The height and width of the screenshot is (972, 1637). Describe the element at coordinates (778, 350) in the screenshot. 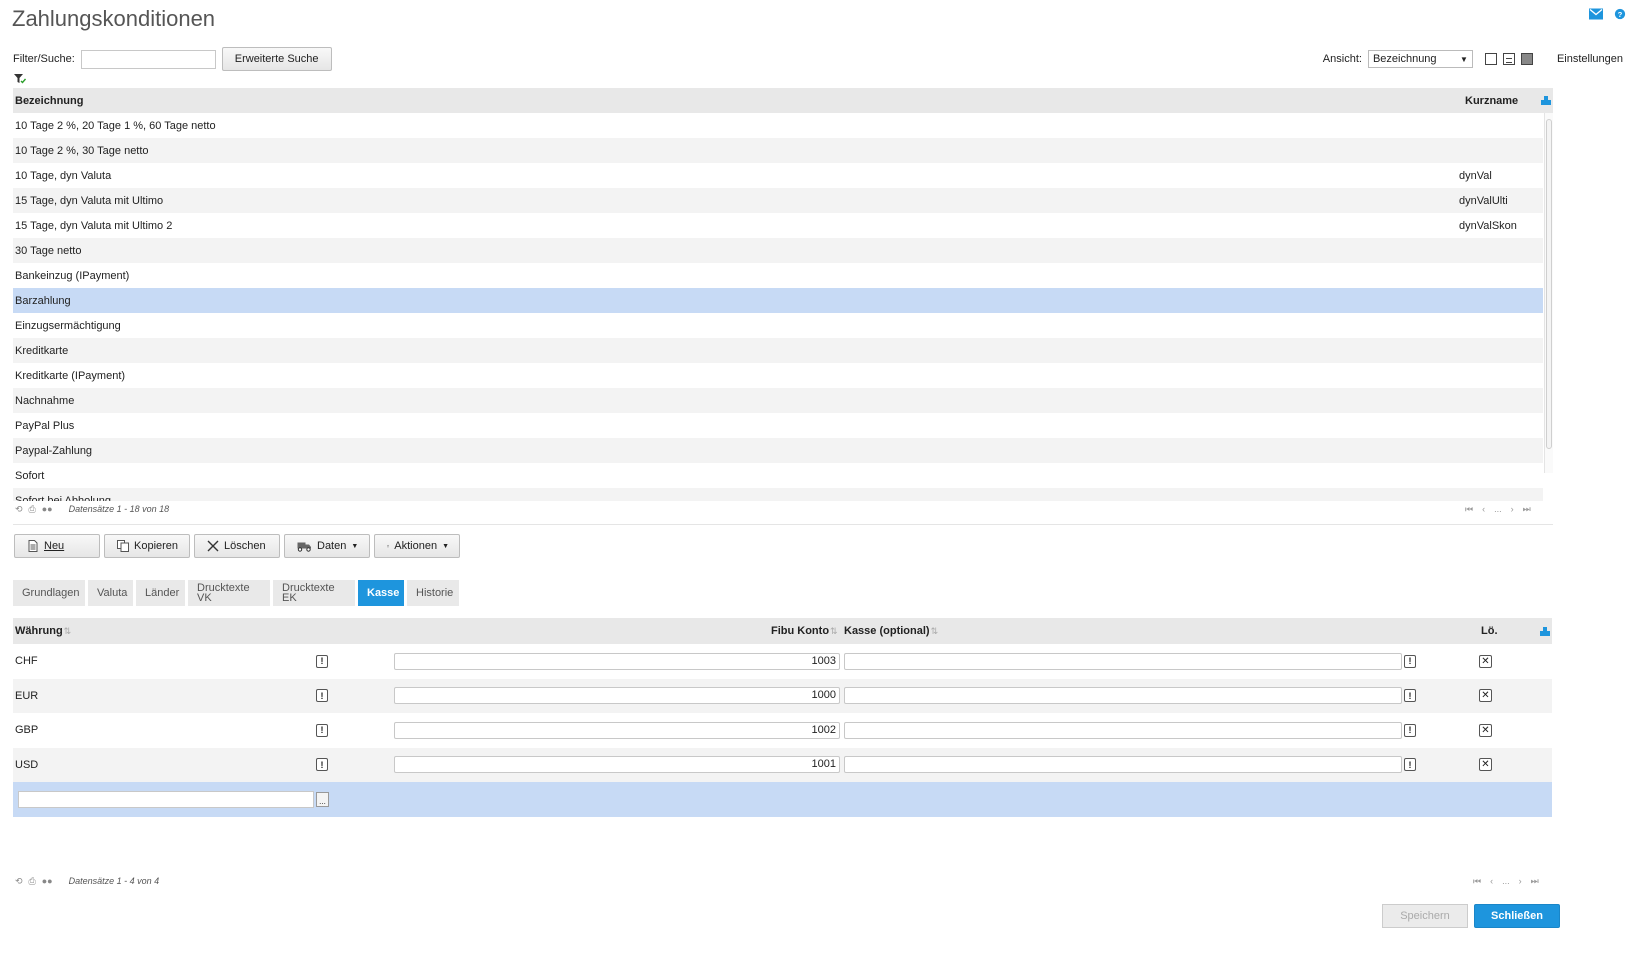

I see `table-row: Kreditkarte` at that location.